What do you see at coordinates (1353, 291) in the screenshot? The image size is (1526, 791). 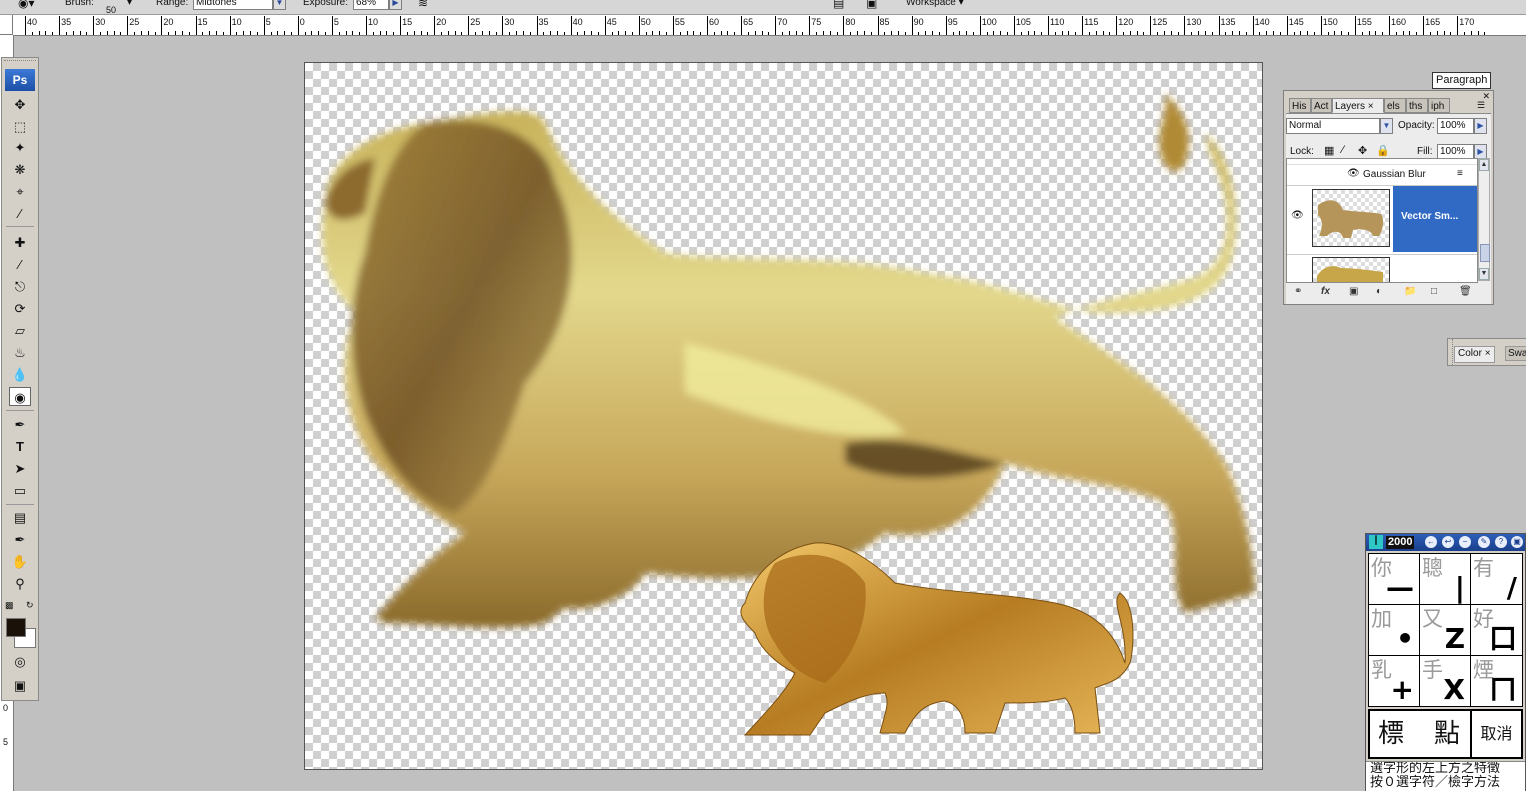 I see `add-mask-icon: ▣` at bounding box center [1353, 291].